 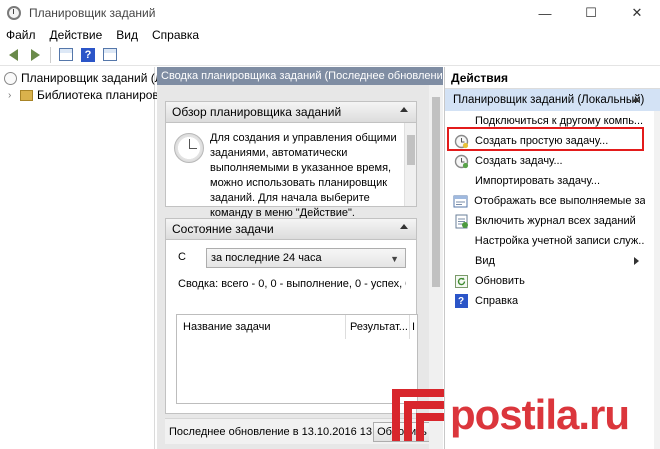 I want to click on status-title: Состояние задачи, so click(x=223, y=229).